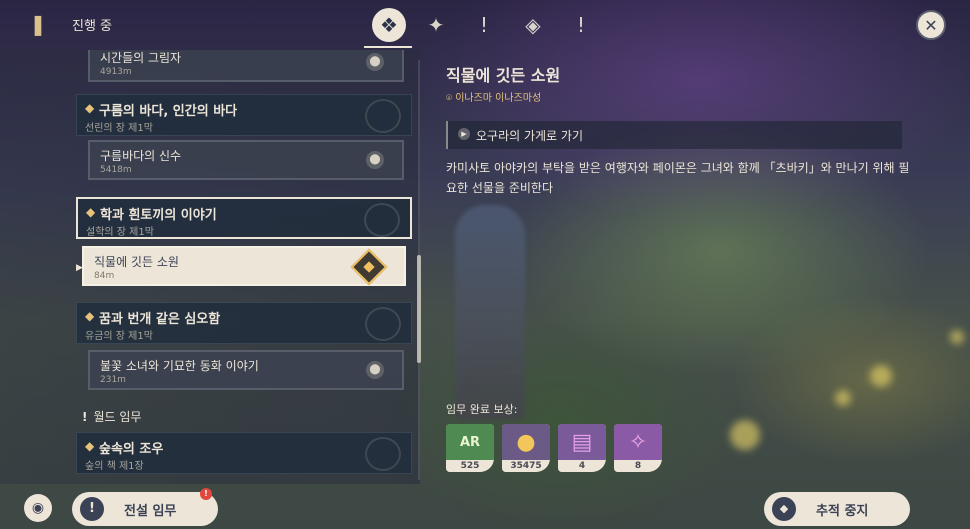 Image resolution: width=970 pixels, height=529 pixels. I want to click on quest-item: 구름바다의 신수 5418m ⬤, so click(246, 160).